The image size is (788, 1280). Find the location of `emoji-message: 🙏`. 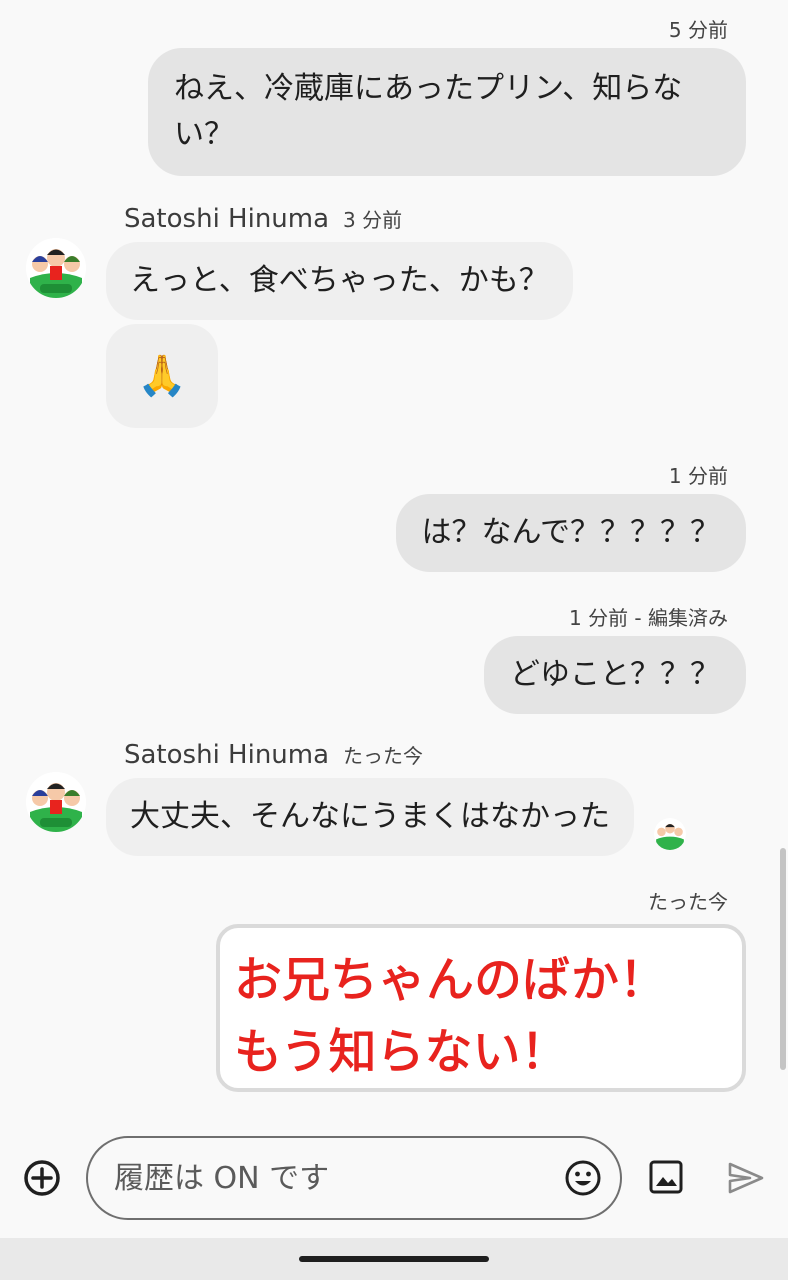

emoji-message: 🙏 is located at coordinates (162, 376).